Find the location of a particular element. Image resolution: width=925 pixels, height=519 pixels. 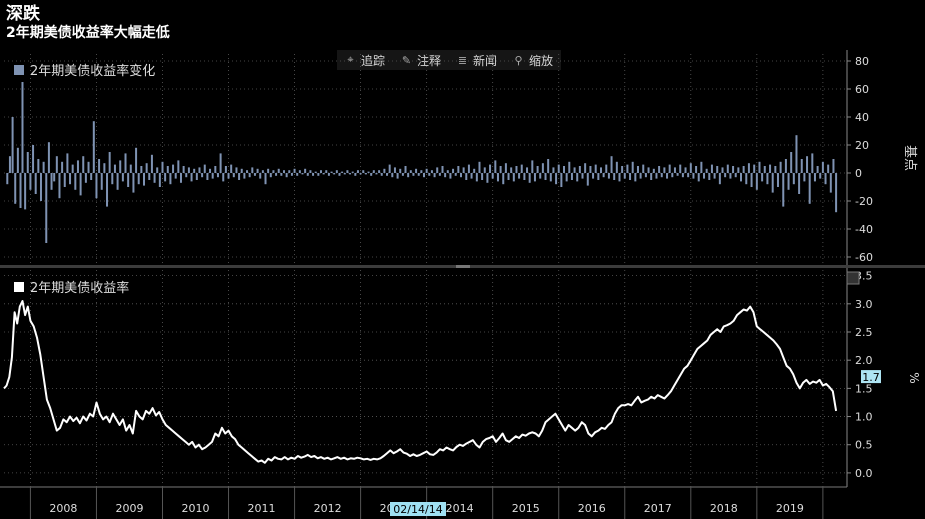

x-tick-label: 2011 is located at coordinates (262, 508).